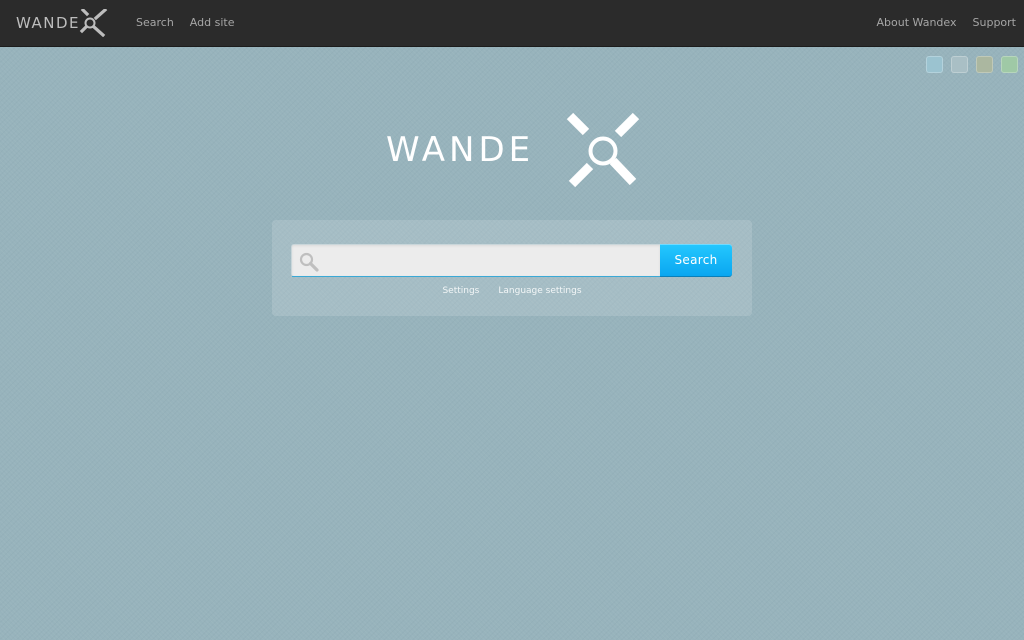  I want to click on header-logo-text: WANDE, so click(48, 23).